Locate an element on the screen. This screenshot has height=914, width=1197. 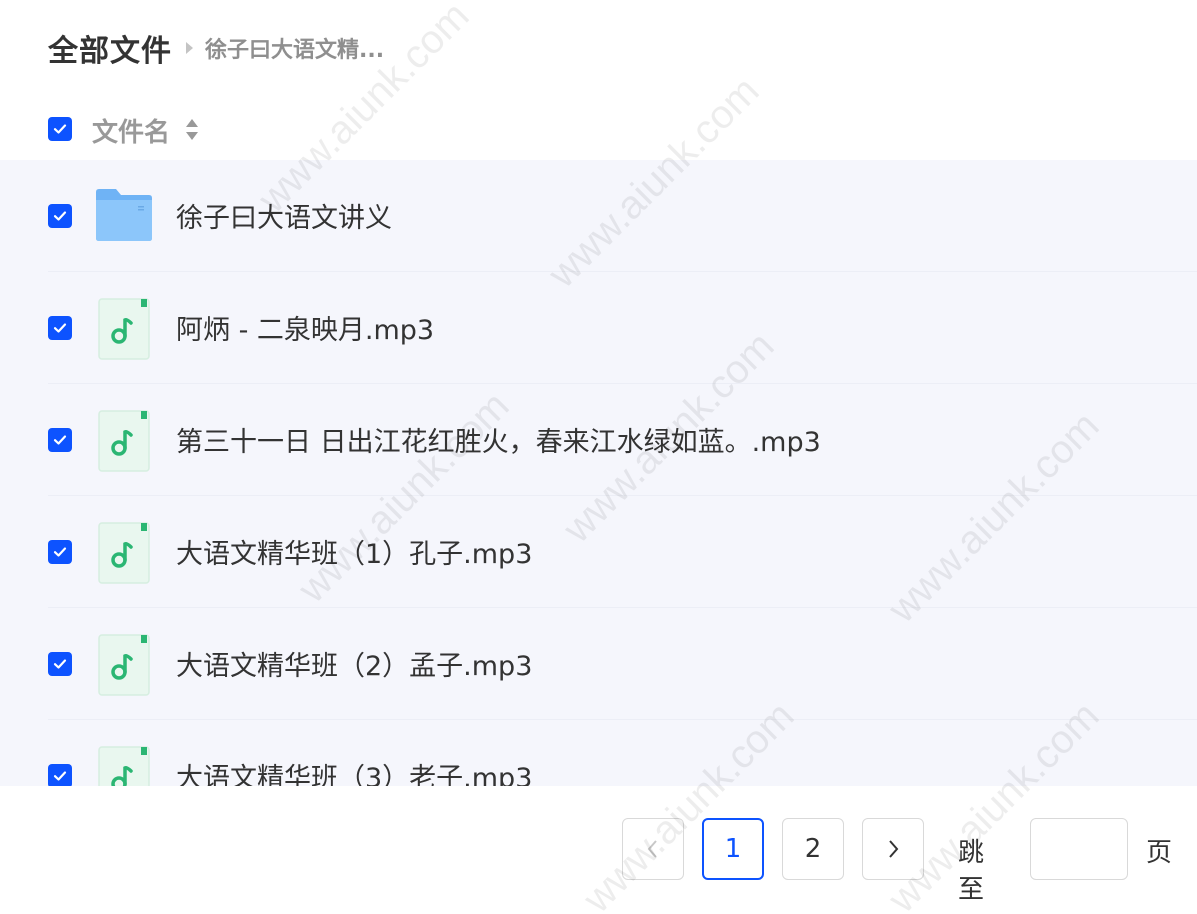
chevron-left-icon is located at coordinates (652, 849).